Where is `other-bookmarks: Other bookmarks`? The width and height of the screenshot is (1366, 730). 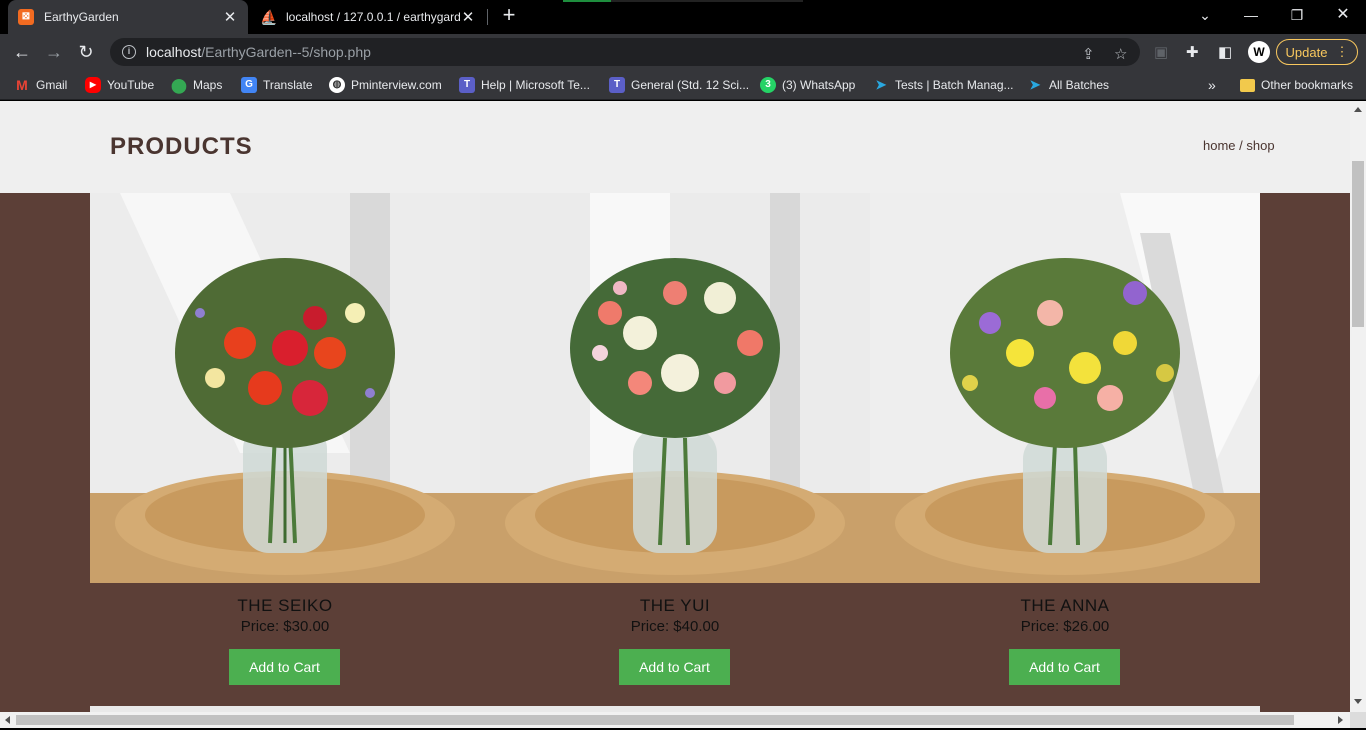
other-bookmarks: Other bookmarks is located at coordinates (1296, 85).